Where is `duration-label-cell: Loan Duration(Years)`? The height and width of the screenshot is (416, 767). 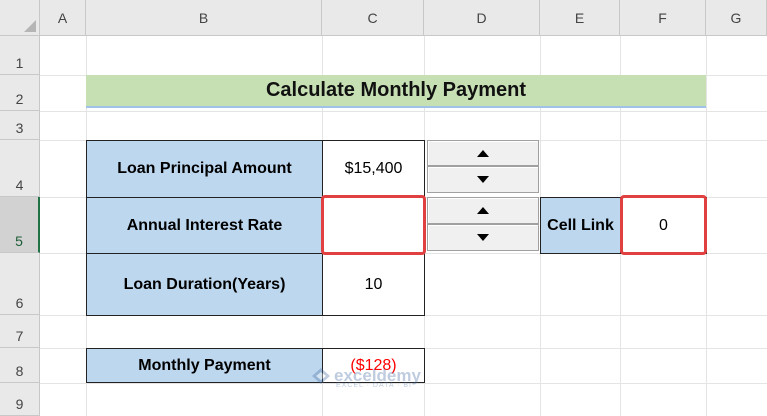 duration-label-cell: Loan Duration(Years) is located at coordinates (204, 284).